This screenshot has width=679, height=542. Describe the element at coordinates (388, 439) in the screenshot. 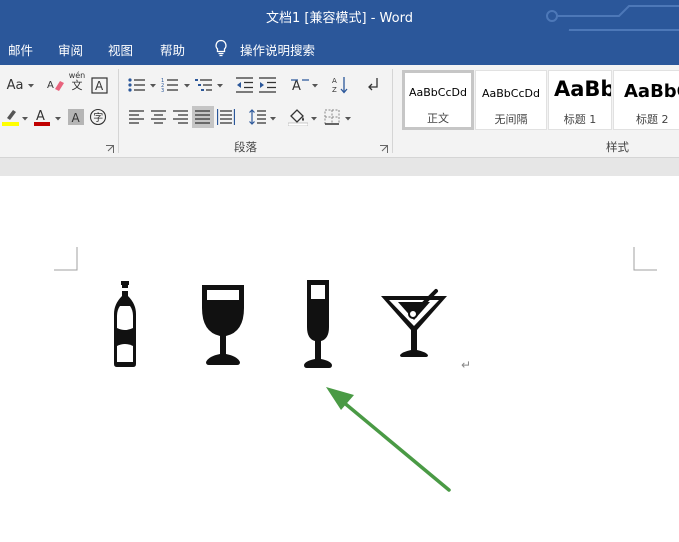

I see `annotation-arrow` at that location.